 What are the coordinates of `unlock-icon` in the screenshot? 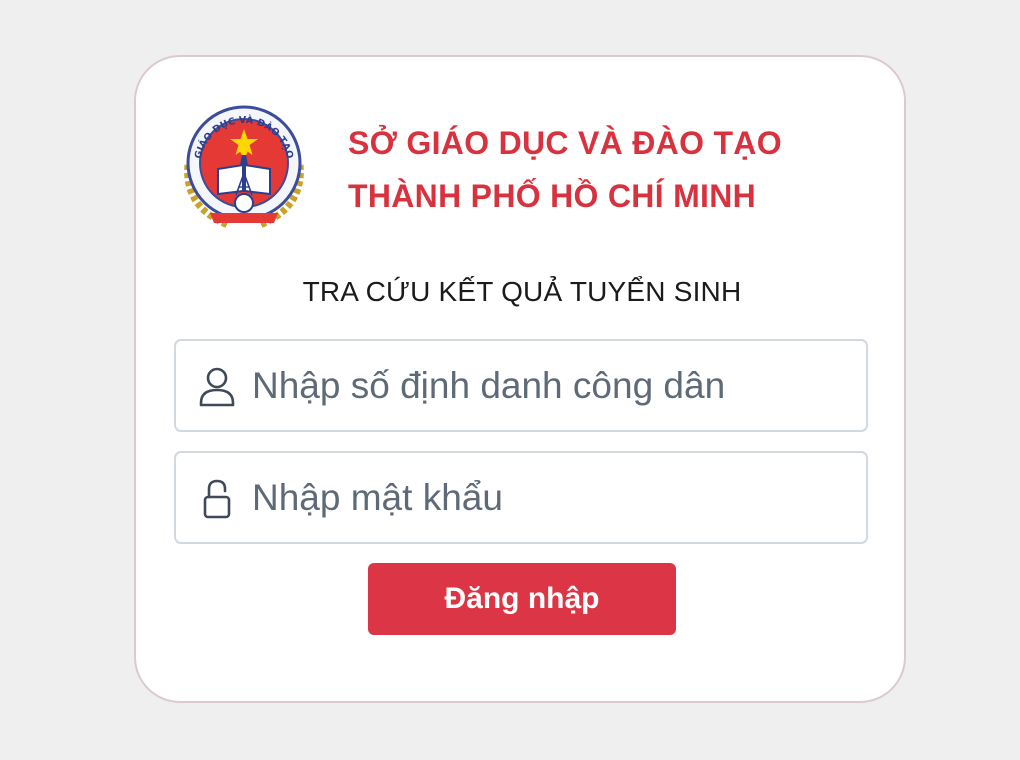 It's located at (217, 499).